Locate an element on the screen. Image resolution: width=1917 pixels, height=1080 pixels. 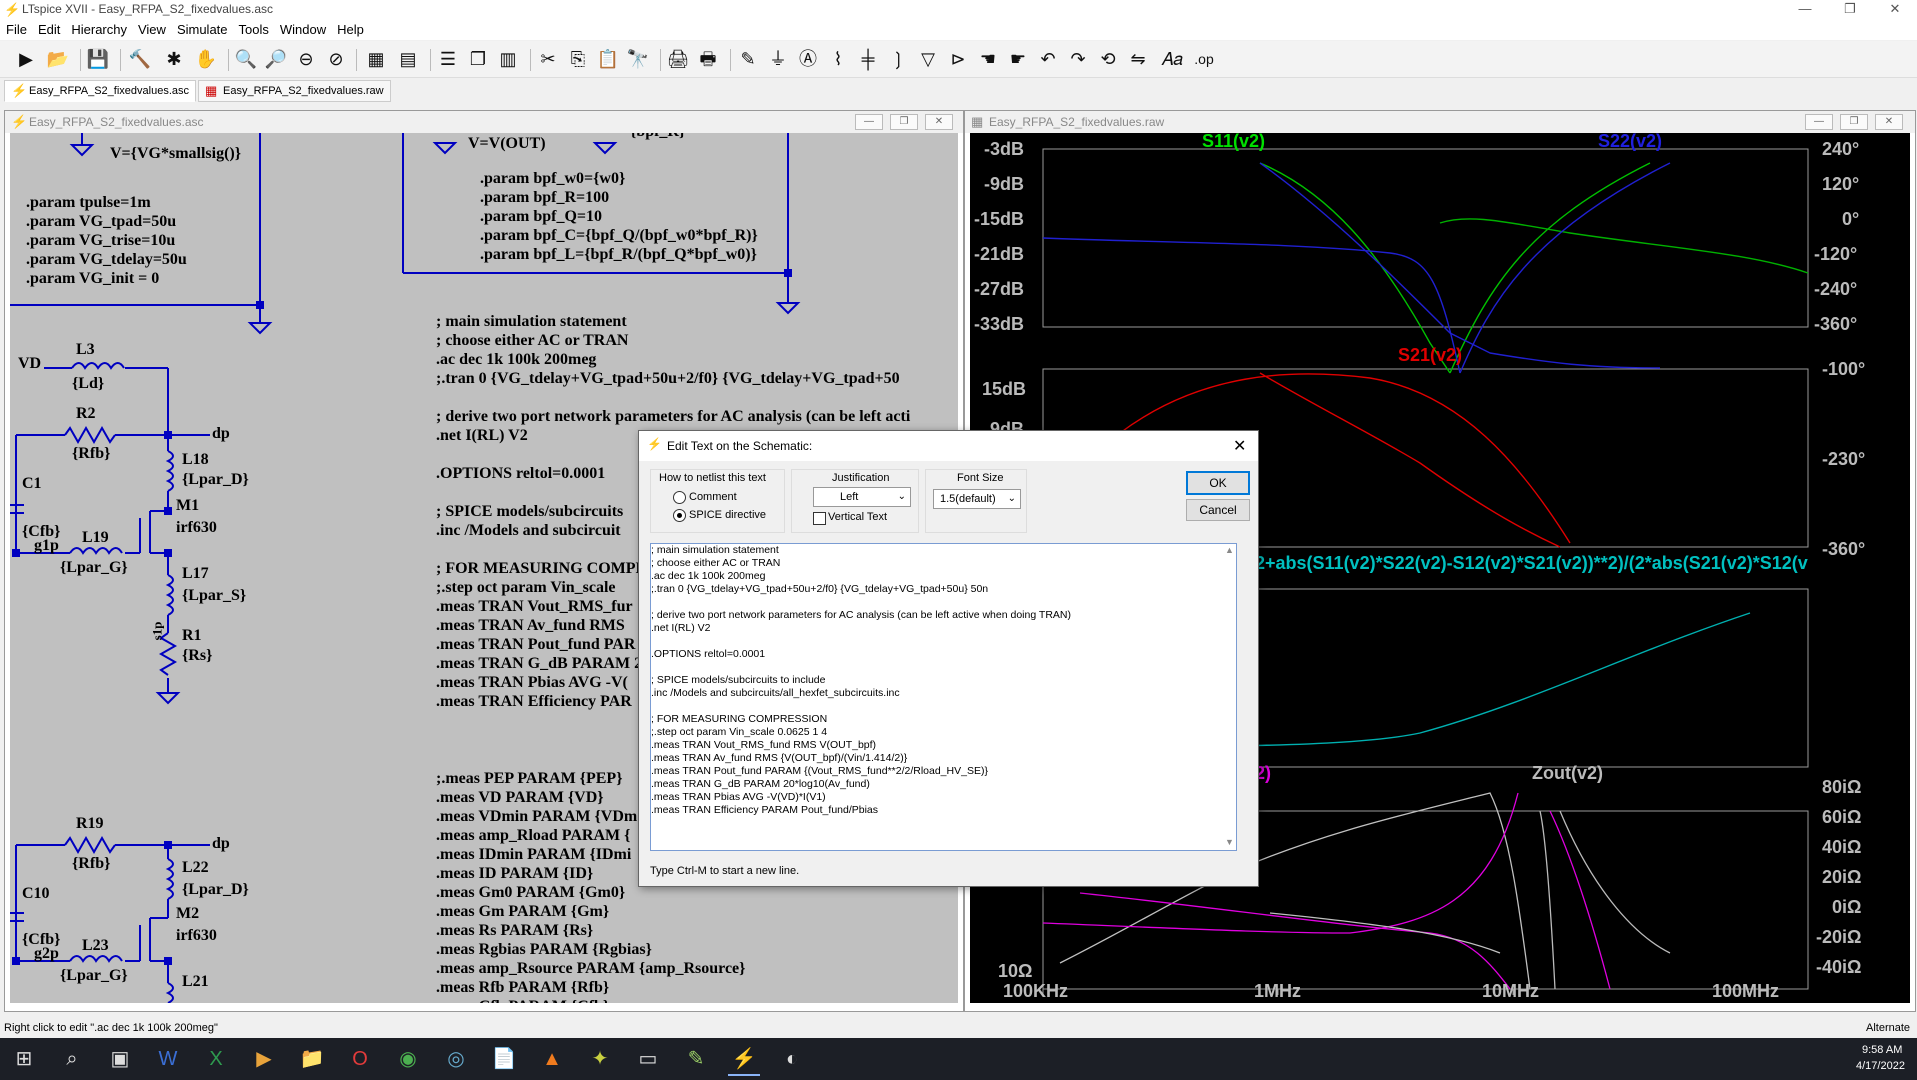
diode-icon: ▽ is located at coordinates (928, 59).